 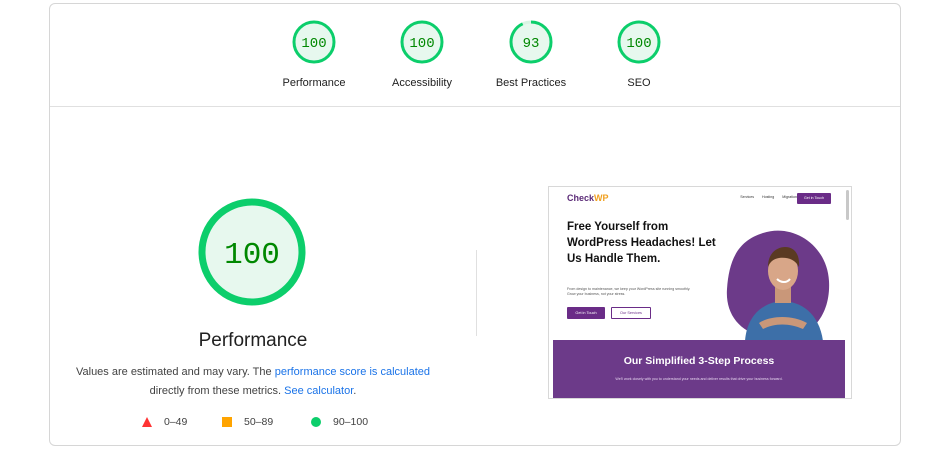 I want to click on gauge-accessibility-value: 100, so click(x=421, y=44).